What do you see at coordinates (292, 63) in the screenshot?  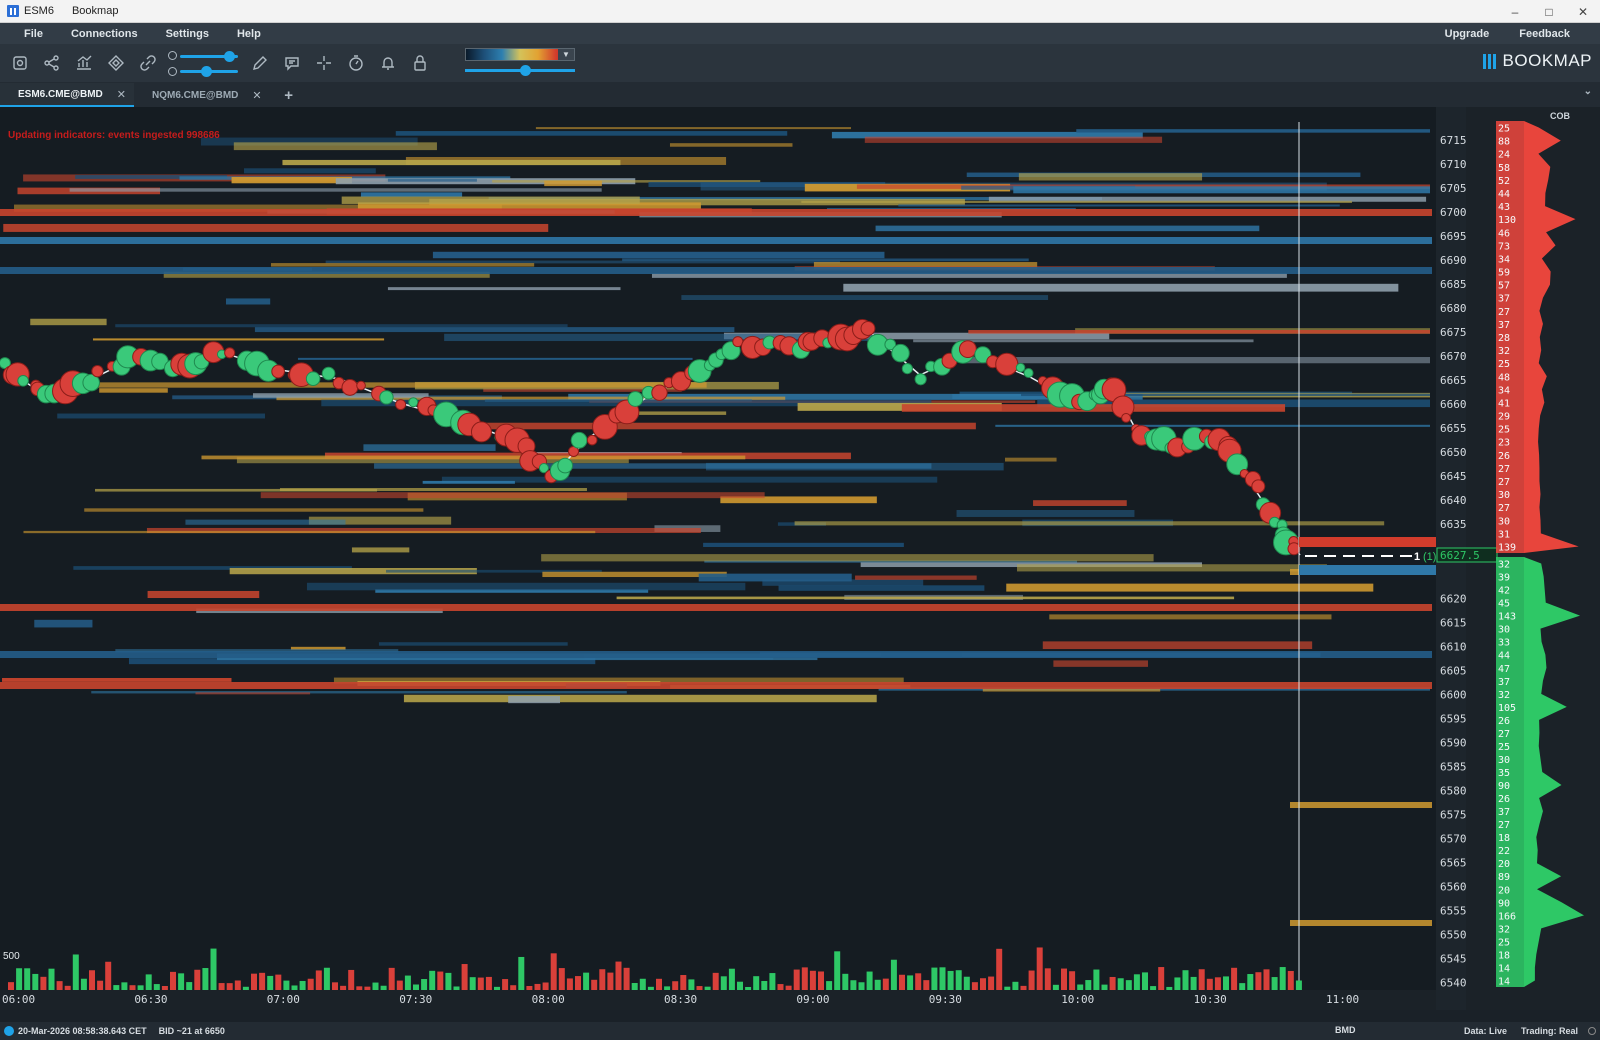 I see `chat-icon` at bounding box center [292, 63].